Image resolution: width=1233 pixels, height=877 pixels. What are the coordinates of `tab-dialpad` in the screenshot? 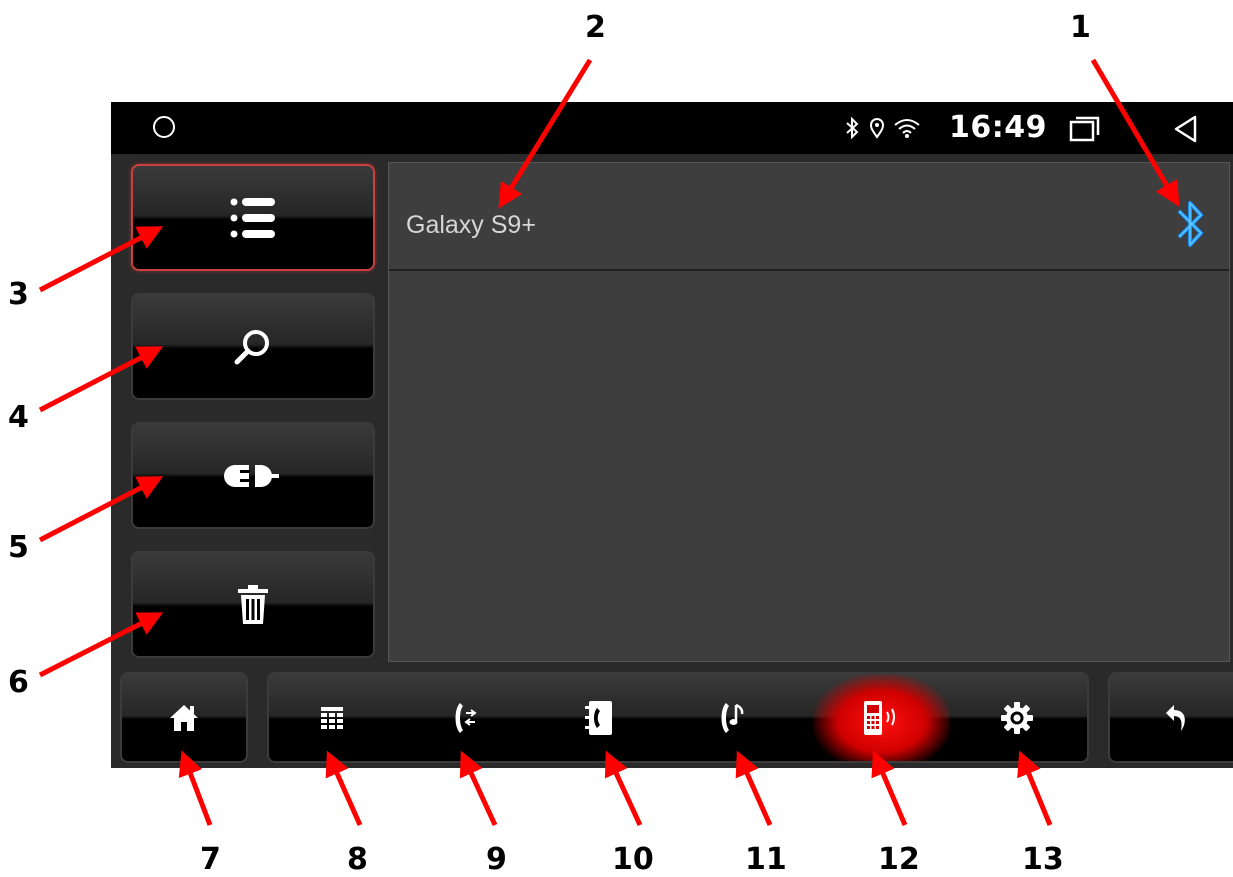 It's located at (332, 717).